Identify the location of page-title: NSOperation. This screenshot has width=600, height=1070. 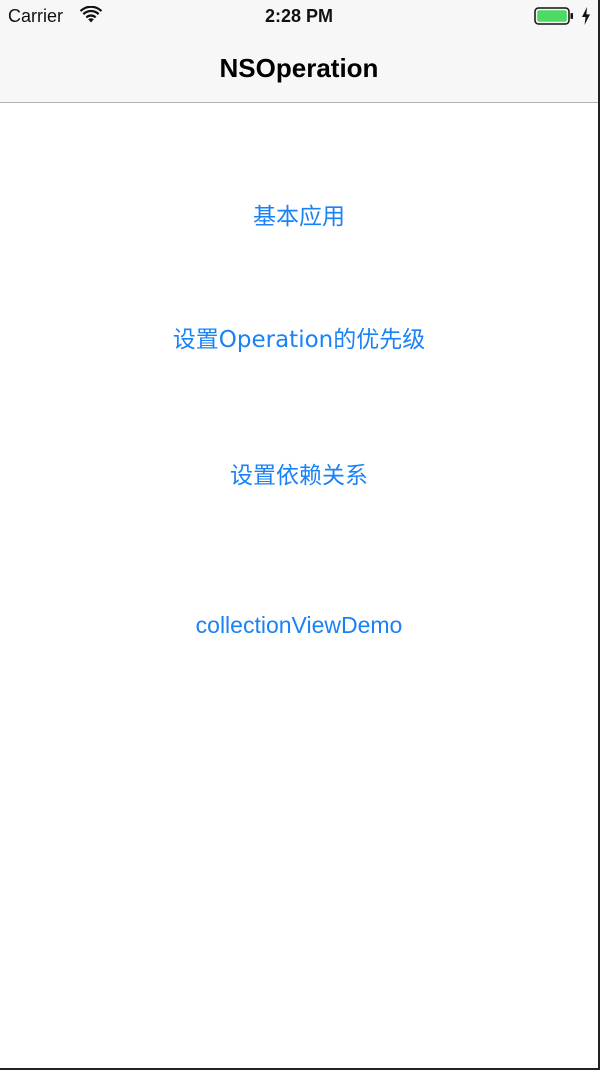
(299, 68).